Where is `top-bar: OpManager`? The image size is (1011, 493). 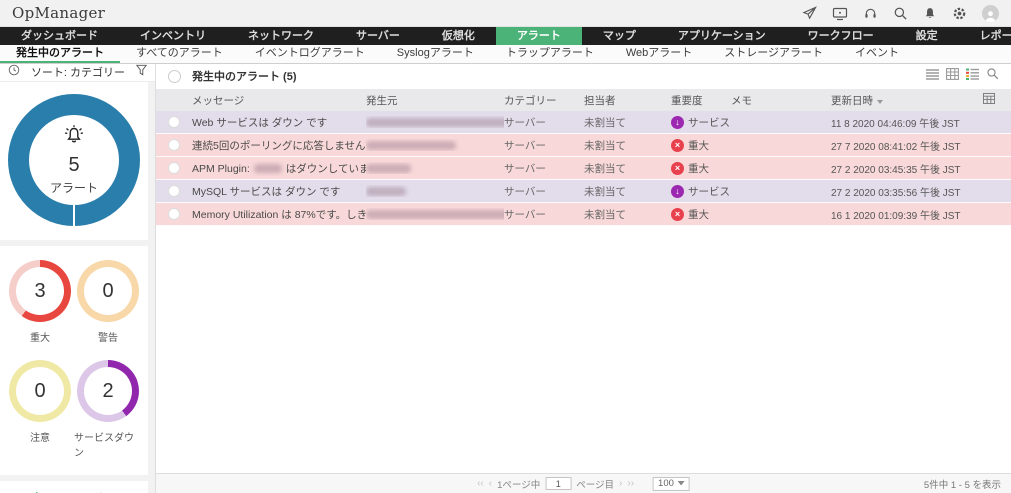
top-bar: OpManager is located at coordinates (505, 13).